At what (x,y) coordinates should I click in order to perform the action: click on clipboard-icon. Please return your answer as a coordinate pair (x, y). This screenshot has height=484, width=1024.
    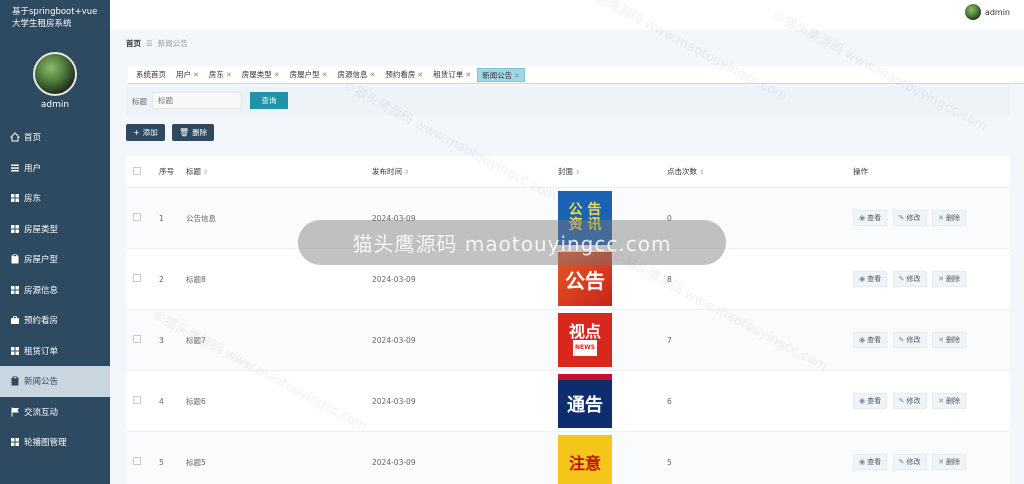
    Looking at the image, I should click on (15, 259).